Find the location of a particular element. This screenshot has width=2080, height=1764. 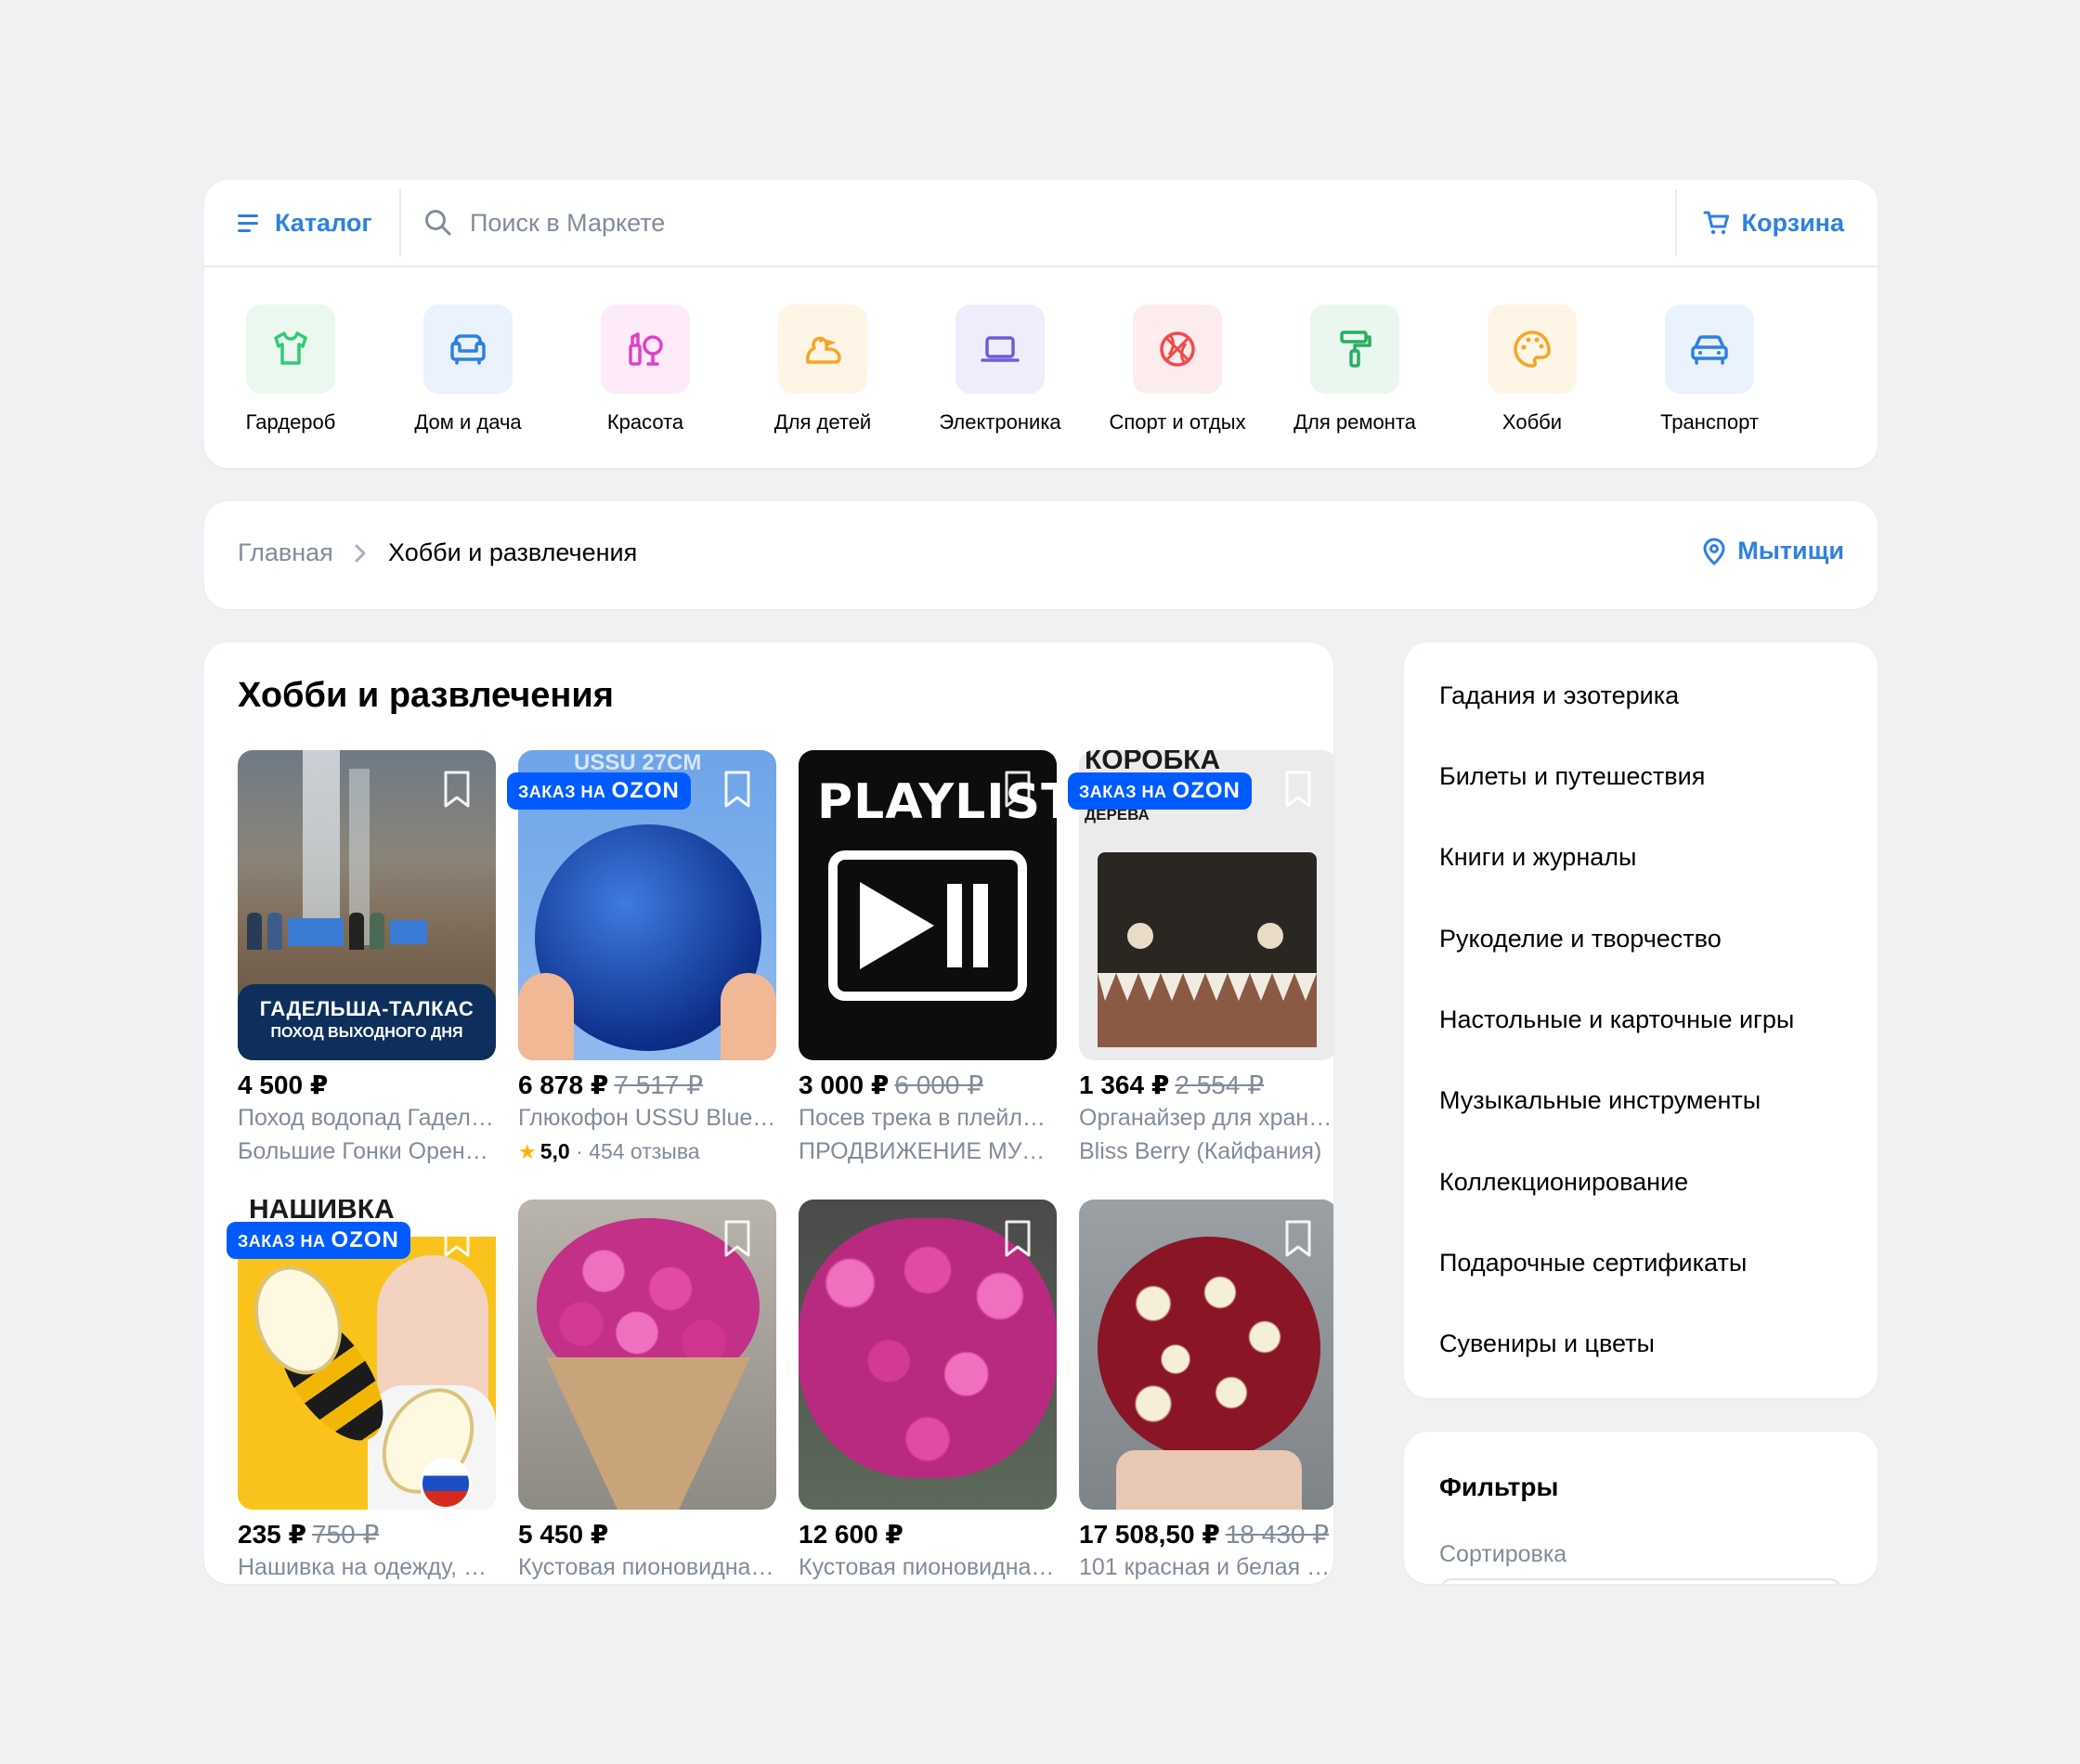

car-icon is located at coordinates (1709, 350).